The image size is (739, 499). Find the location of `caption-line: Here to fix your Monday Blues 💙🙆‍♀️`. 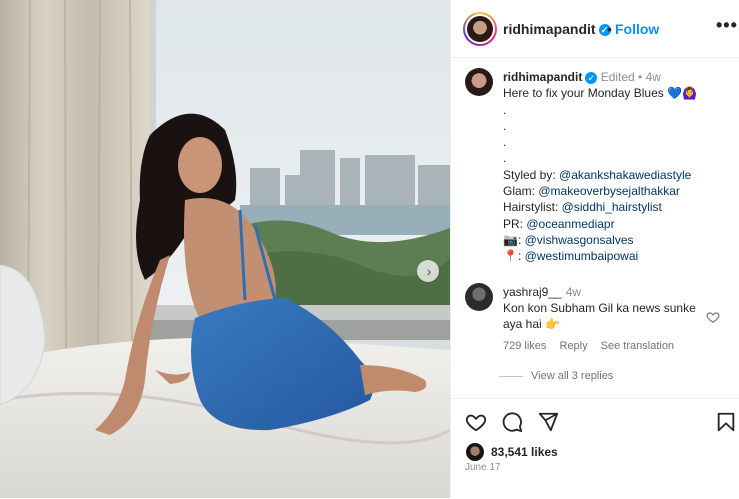

caption-line: Here to fix your Monday Blues 💙🙆‍♀️ is located at coordinates (600, 93).